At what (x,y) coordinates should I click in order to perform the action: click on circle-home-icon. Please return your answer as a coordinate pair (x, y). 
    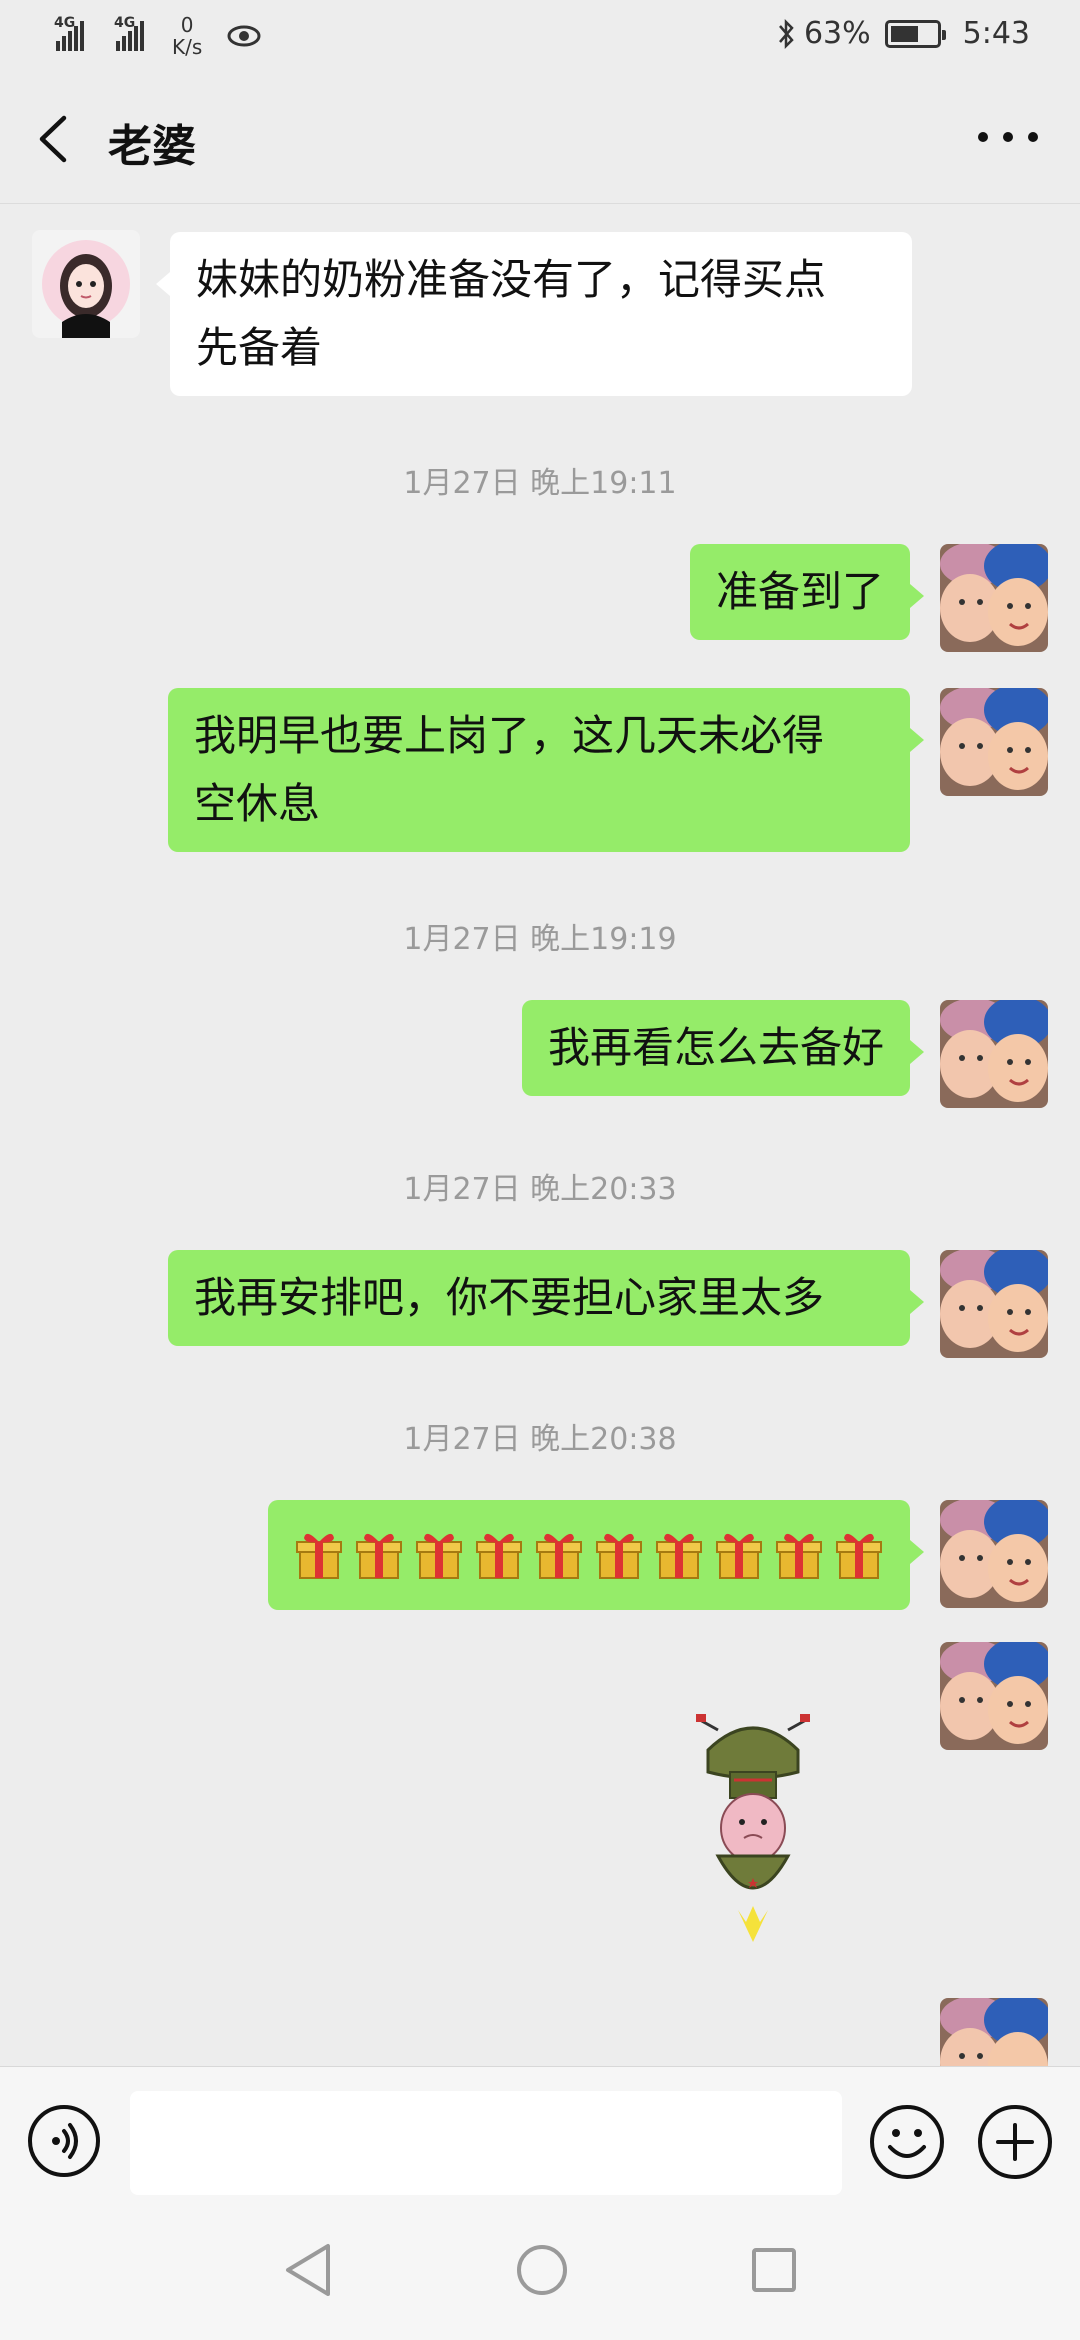
    Looking at the image, I should click on (542, 2270).